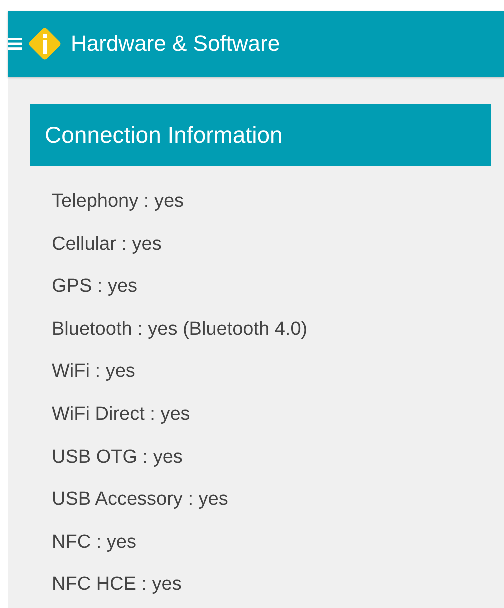  What do you see at coordinates (175, 44) in the screenshot?
I see `app-title: Hardware & Software` at bounding box center [175, 44].